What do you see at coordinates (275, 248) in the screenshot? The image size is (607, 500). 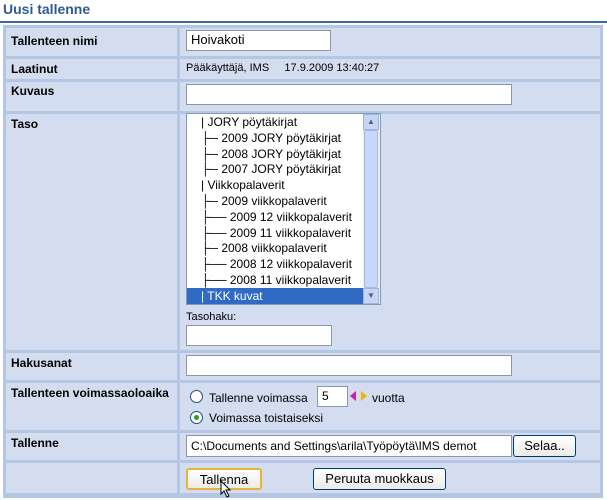 I see `level-option: ├─ 2008 viikkopalaverit` at bounding box center [275, 248].